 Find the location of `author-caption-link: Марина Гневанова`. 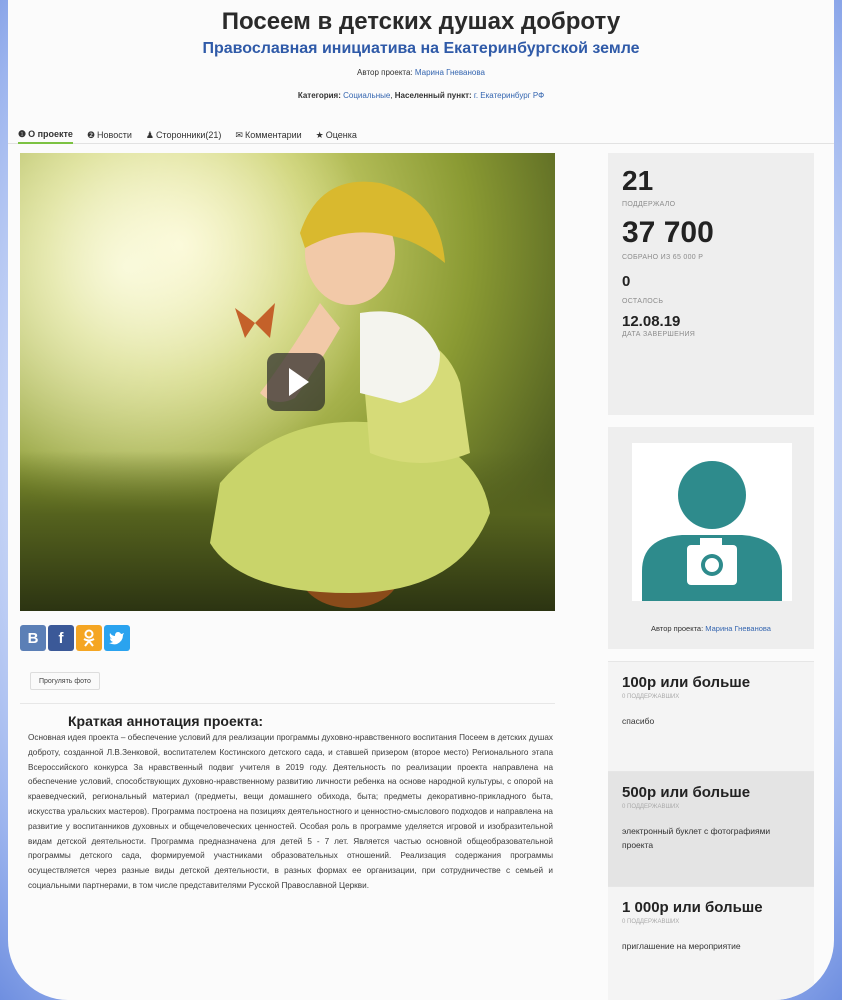

author-caption-link: Марина Гневанова is located at coordinates (738, 628).